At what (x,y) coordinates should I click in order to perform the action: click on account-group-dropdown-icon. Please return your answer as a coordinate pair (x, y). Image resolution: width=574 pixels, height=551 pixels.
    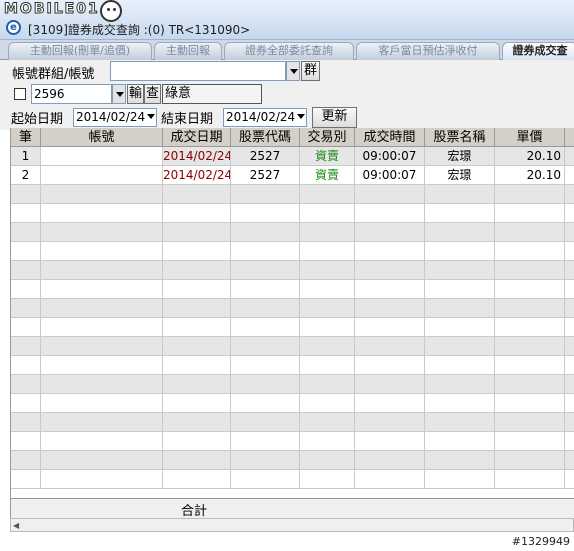
    Looking at the image, I should click on (293, 71).